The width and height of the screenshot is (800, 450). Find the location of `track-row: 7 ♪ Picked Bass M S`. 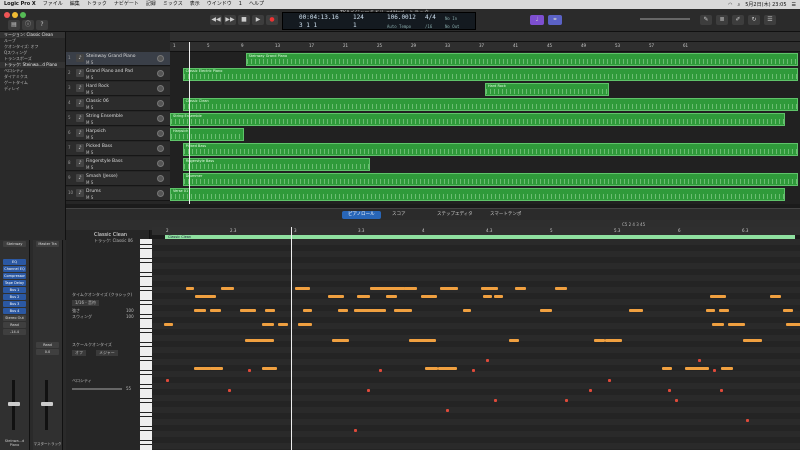

track-row: 7 ♪ Picked Bass M S is located at coordinates (118, 149).